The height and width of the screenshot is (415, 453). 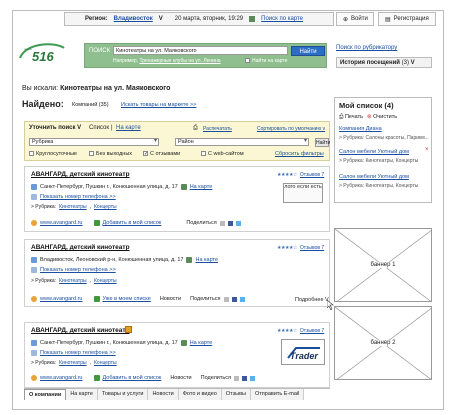 I want to click on my-list-item: Компания Диана, so click(x=360, y=129).